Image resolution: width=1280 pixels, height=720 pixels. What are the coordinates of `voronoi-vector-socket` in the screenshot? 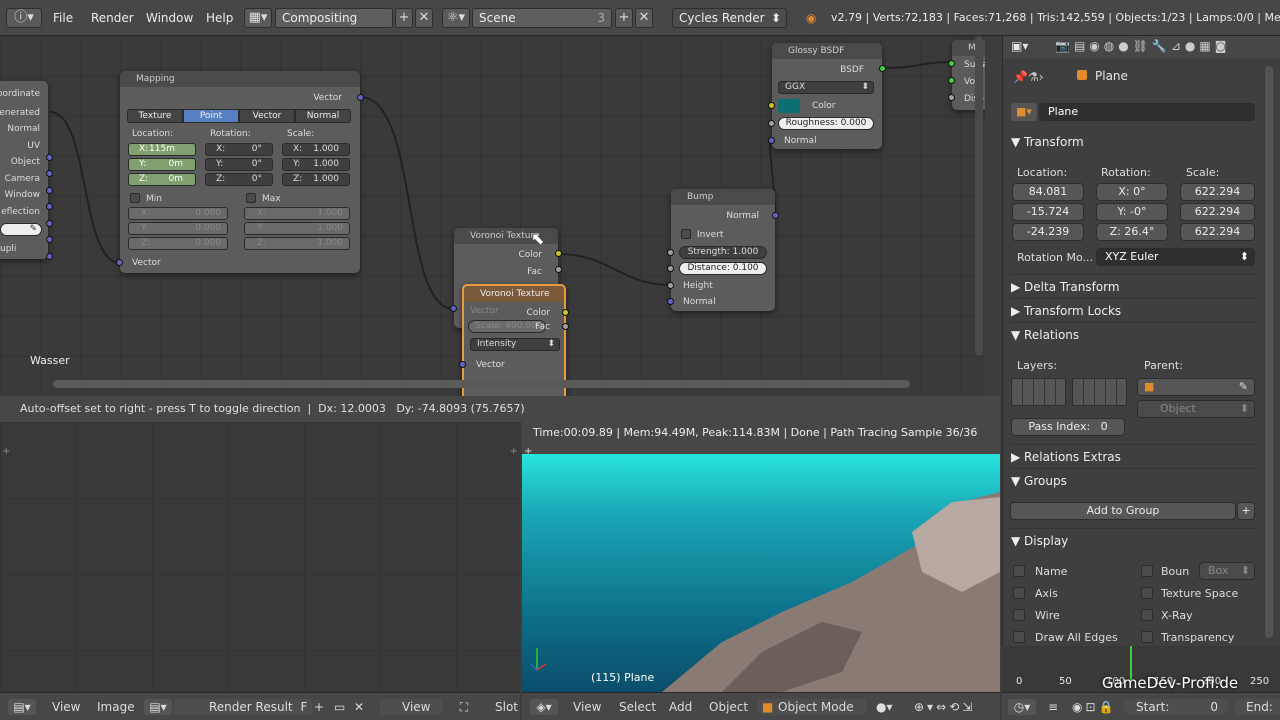 It's located at (453, 308).